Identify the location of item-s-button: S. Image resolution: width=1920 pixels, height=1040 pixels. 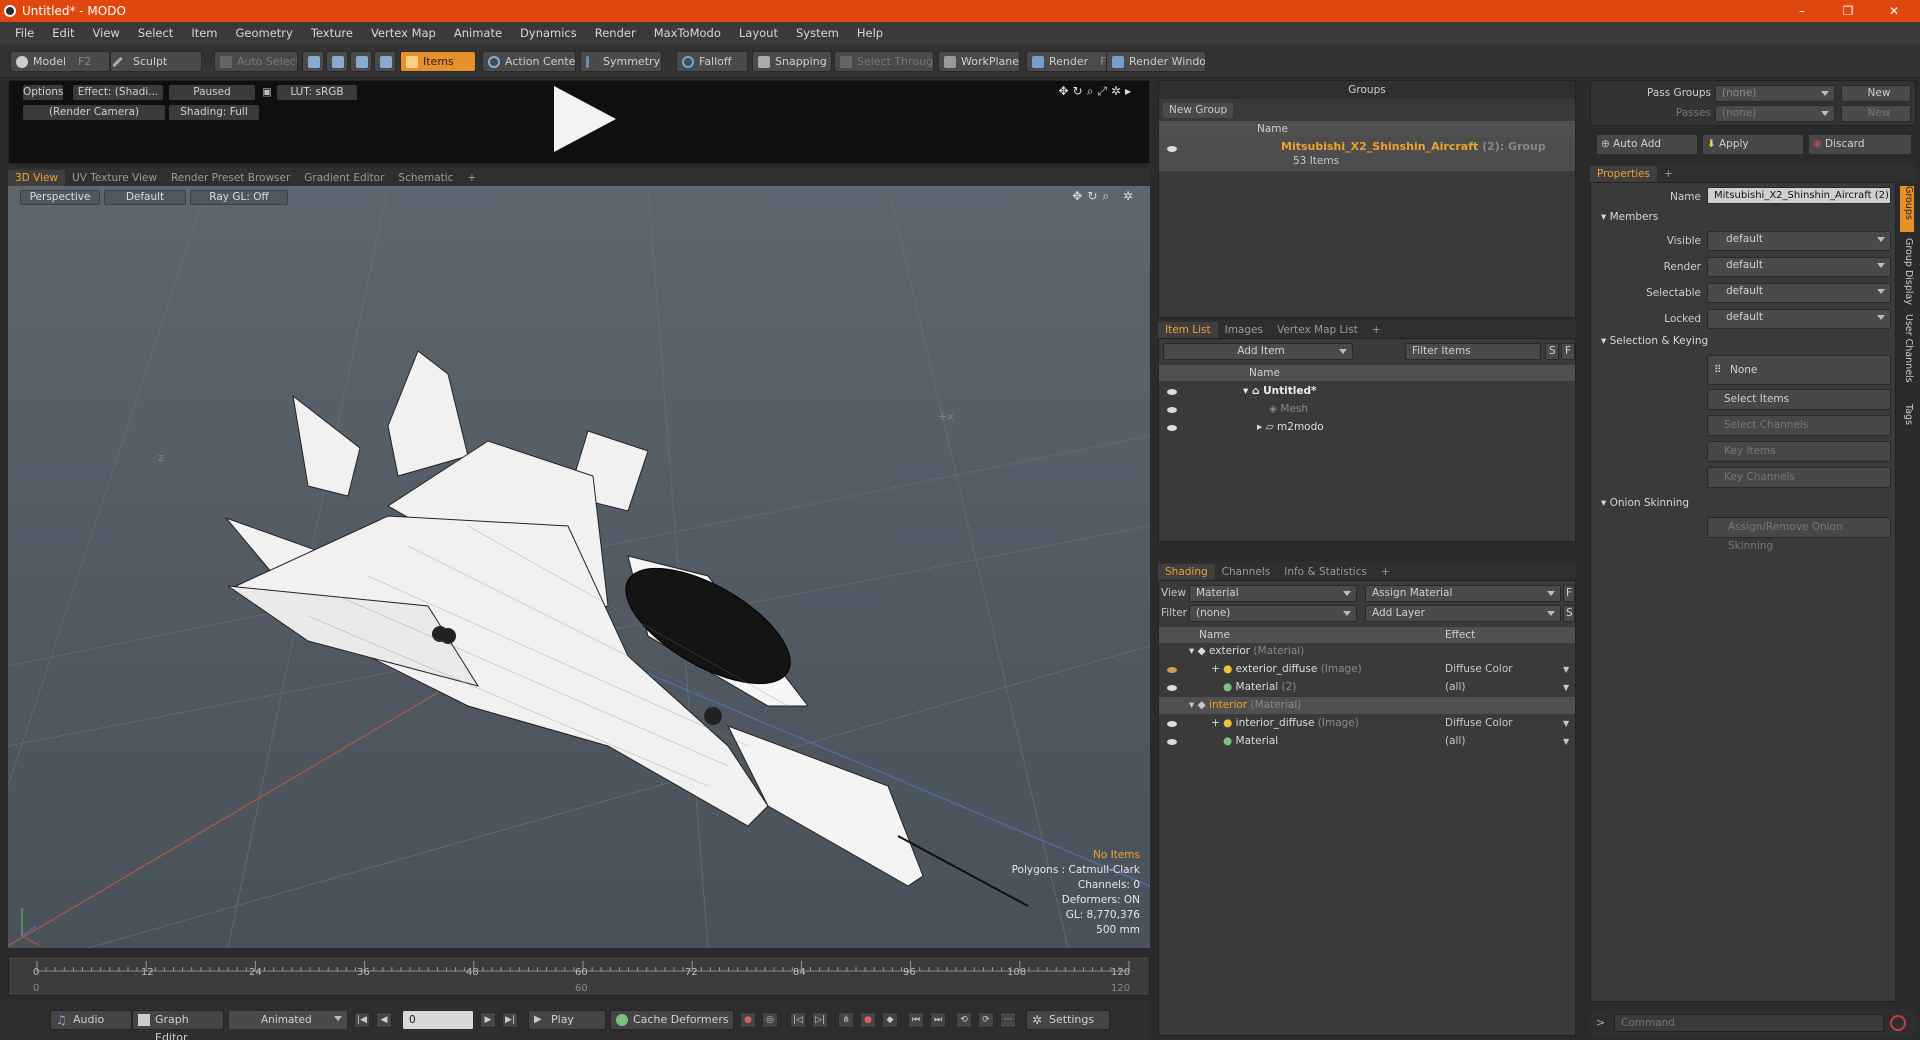
(1552, 351).